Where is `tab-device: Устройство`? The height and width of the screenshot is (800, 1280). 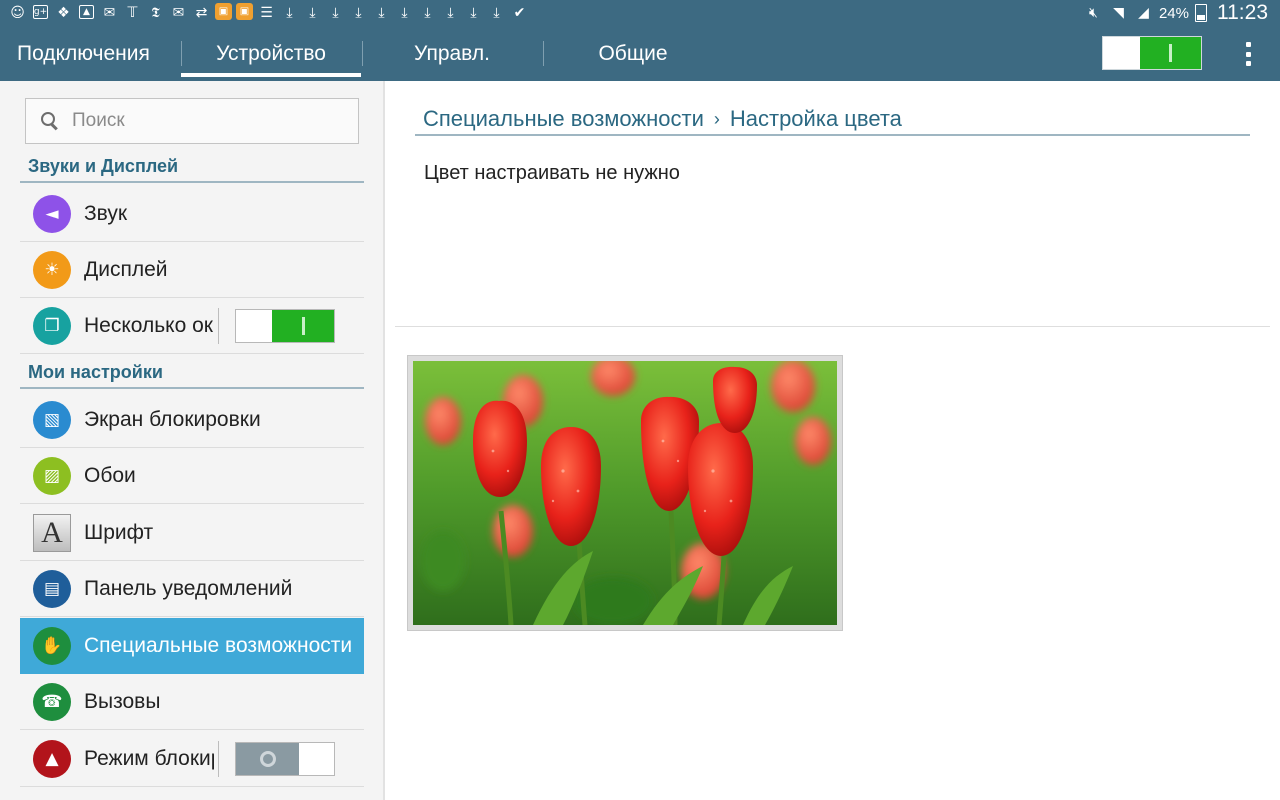
tab-device: Устройство is located at coordinates (271, 53).